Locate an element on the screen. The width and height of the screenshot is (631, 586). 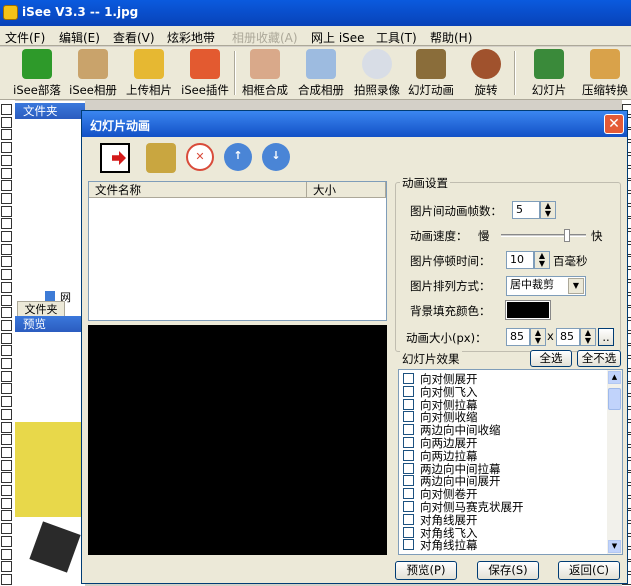
speed-slider is located at coordinates (543, 235).